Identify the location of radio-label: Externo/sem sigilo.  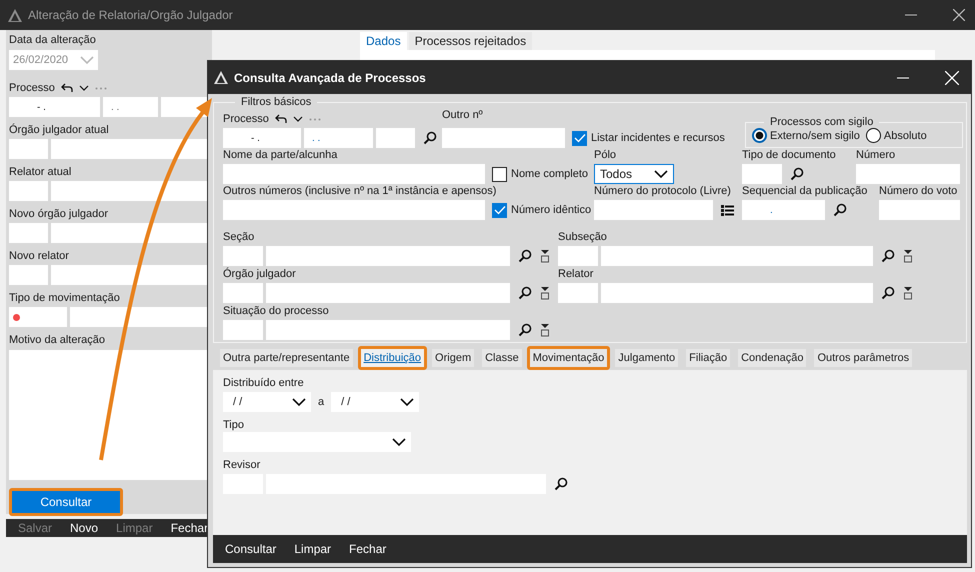
(815, 136).